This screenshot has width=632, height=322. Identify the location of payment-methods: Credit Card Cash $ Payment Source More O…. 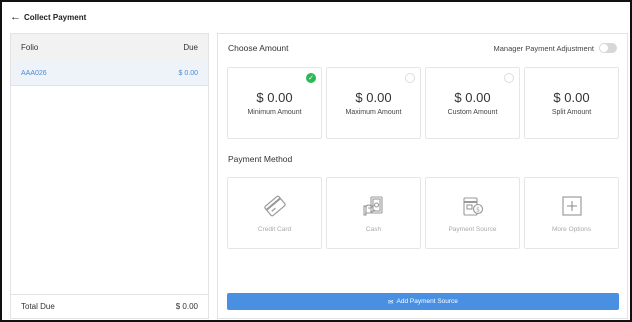
(423, 213).